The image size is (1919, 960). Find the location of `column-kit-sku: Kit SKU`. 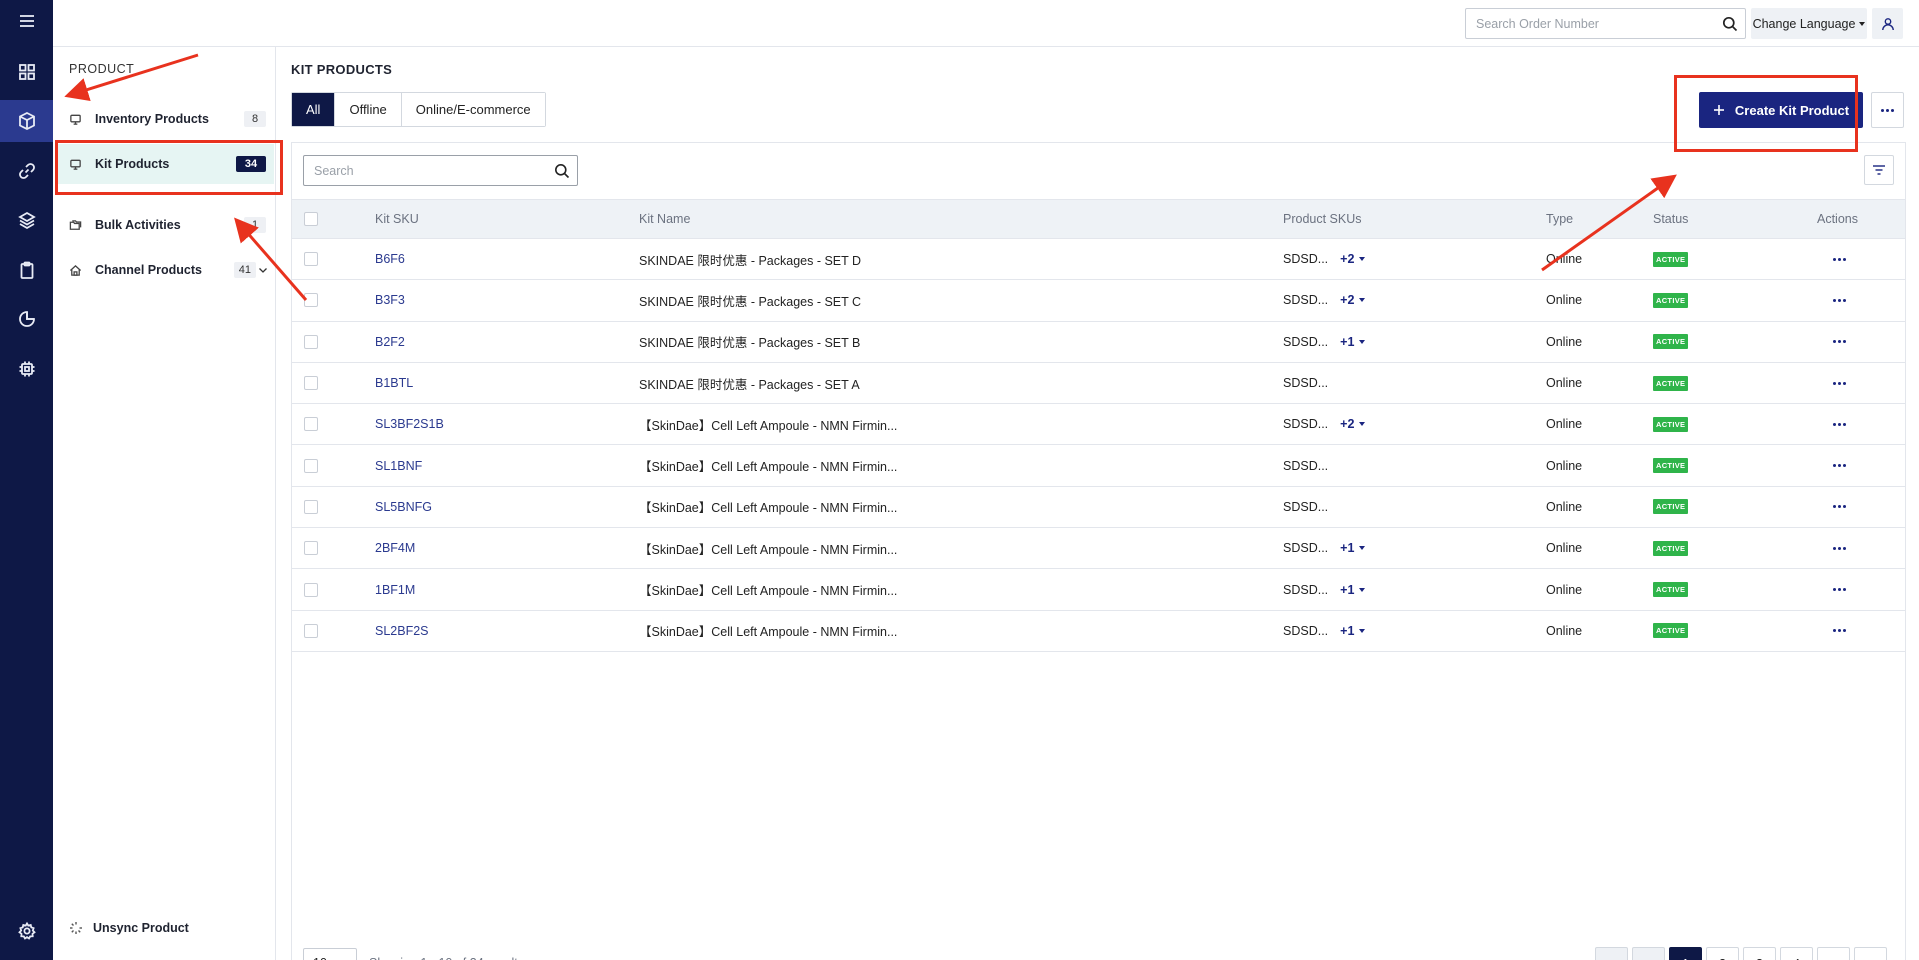

column-kit-sku: Kit SKU is located at coordinates (397, 219).